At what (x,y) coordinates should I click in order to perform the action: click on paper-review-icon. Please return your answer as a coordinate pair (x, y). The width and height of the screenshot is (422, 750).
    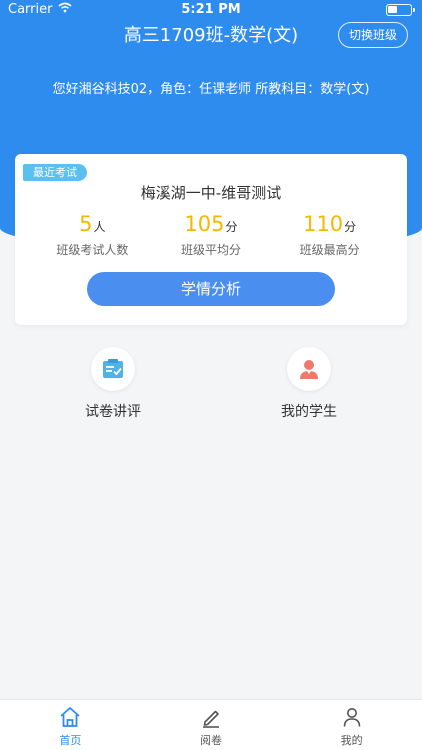
    Looking at the image, I should click on (113, 369).